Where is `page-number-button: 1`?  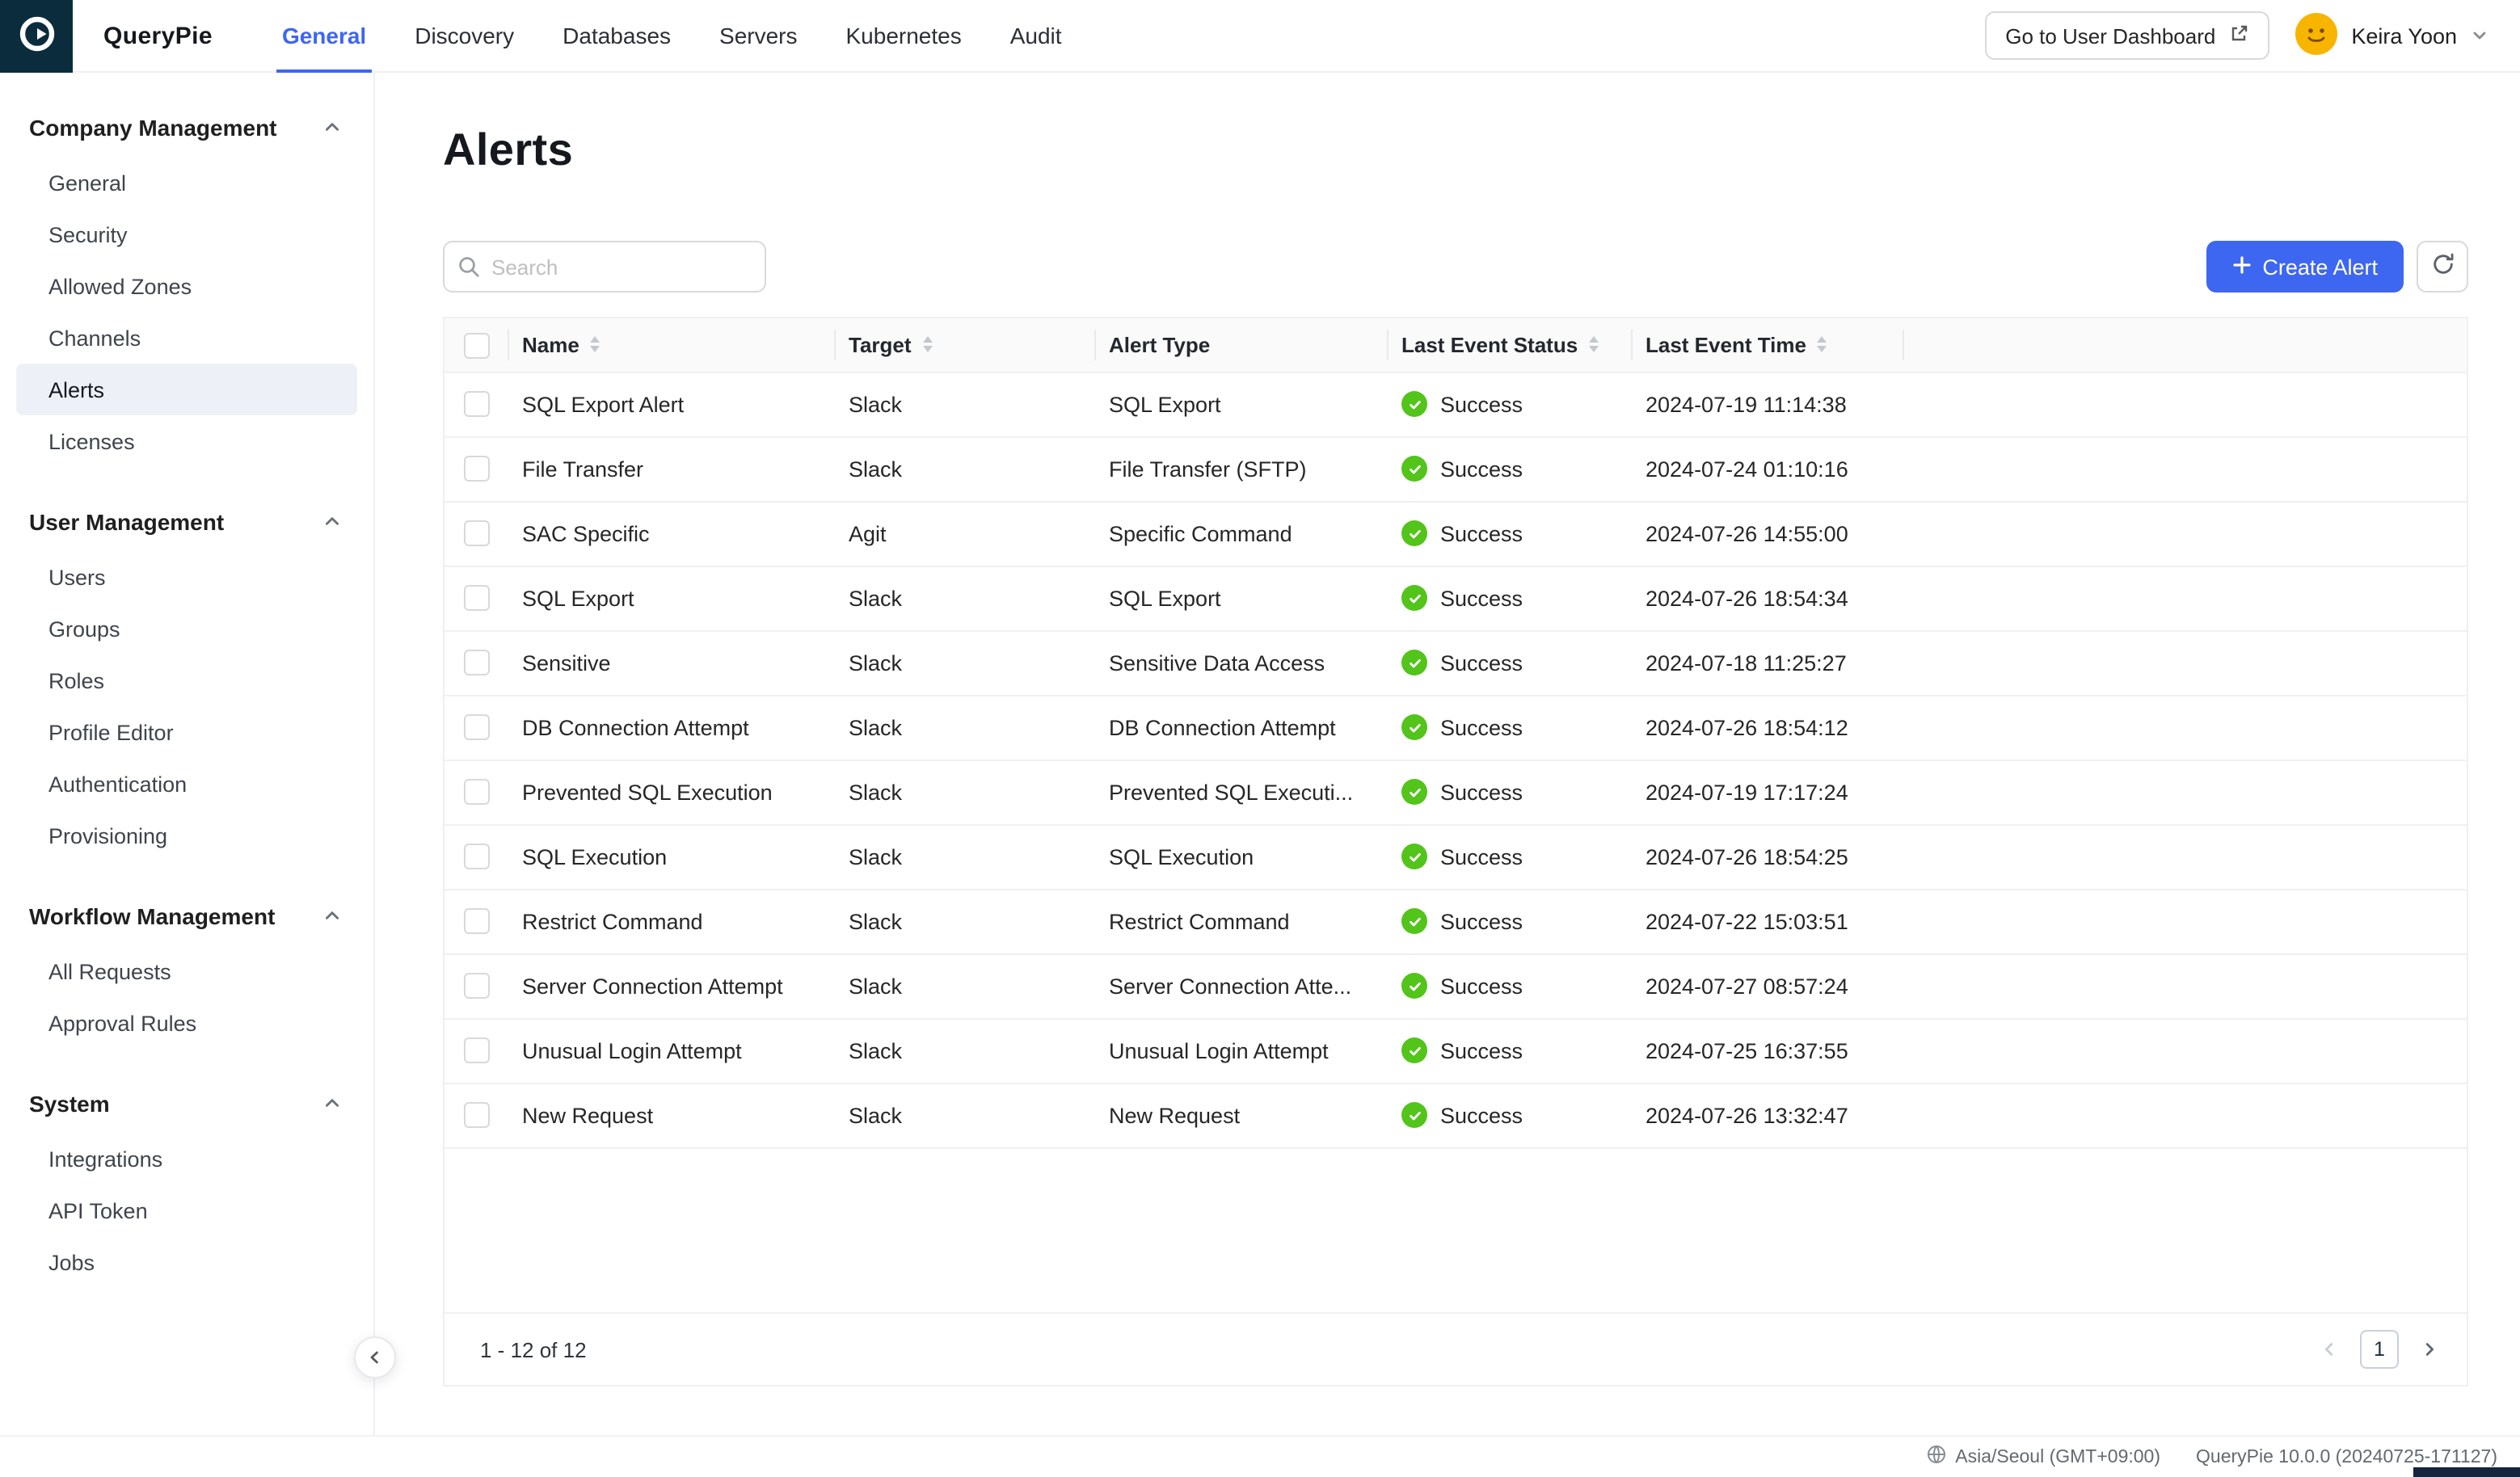 page-number-button: 1 is located at coordinates (2379, 1349).